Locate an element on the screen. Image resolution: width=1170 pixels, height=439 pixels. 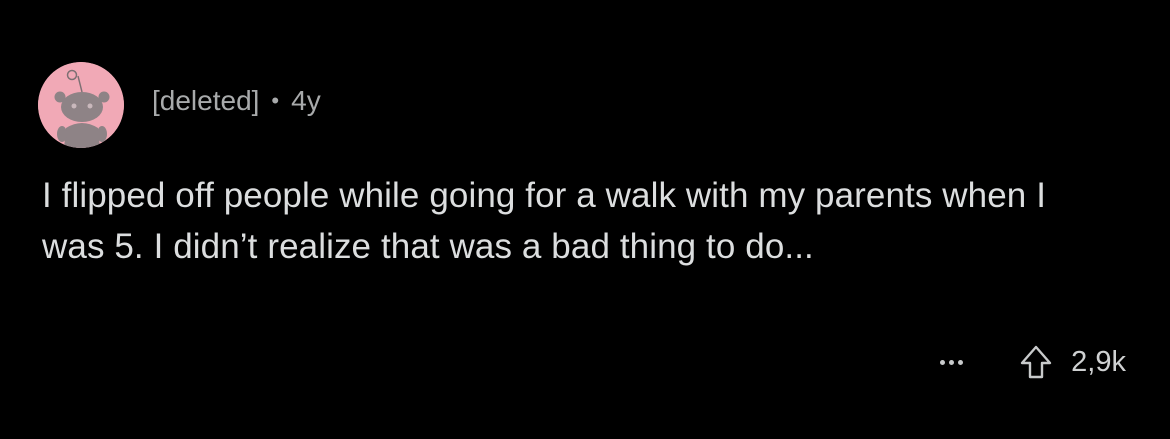
avatar is located at coordinates (81, 105).